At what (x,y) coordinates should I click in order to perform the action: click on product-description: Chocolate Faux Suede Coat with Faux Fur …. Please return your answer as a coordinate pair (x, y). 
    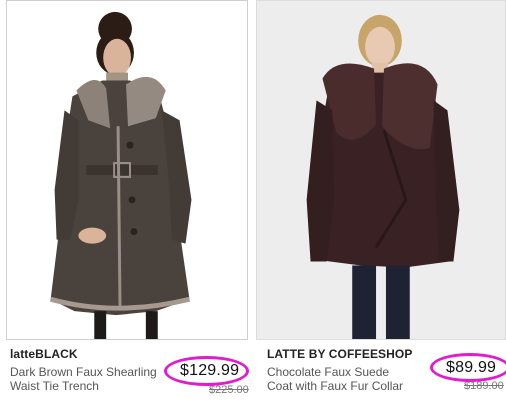
    Looking at the image, I should click on (342, 379).